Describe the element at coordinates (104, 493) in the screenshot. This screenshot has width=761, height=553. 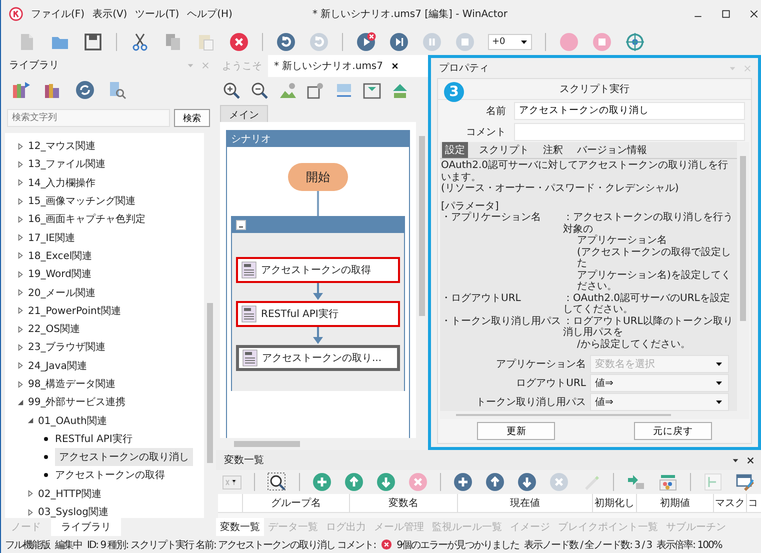
I see `tree-item: 02_HTTP関連` at that location.